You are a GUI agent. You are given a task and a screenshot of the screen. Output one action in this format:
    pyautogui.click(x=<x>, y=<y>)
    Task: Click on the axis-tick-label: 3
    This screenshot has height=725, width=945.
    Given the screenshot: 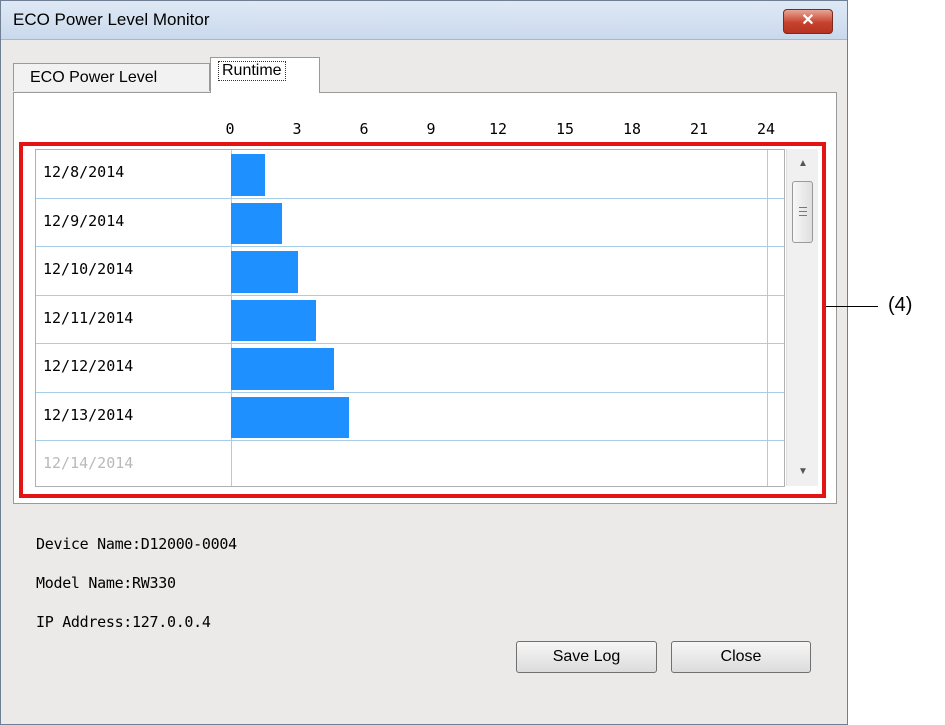 What is the action you would take?
    pyautogui.click(x=297, y=129)
    